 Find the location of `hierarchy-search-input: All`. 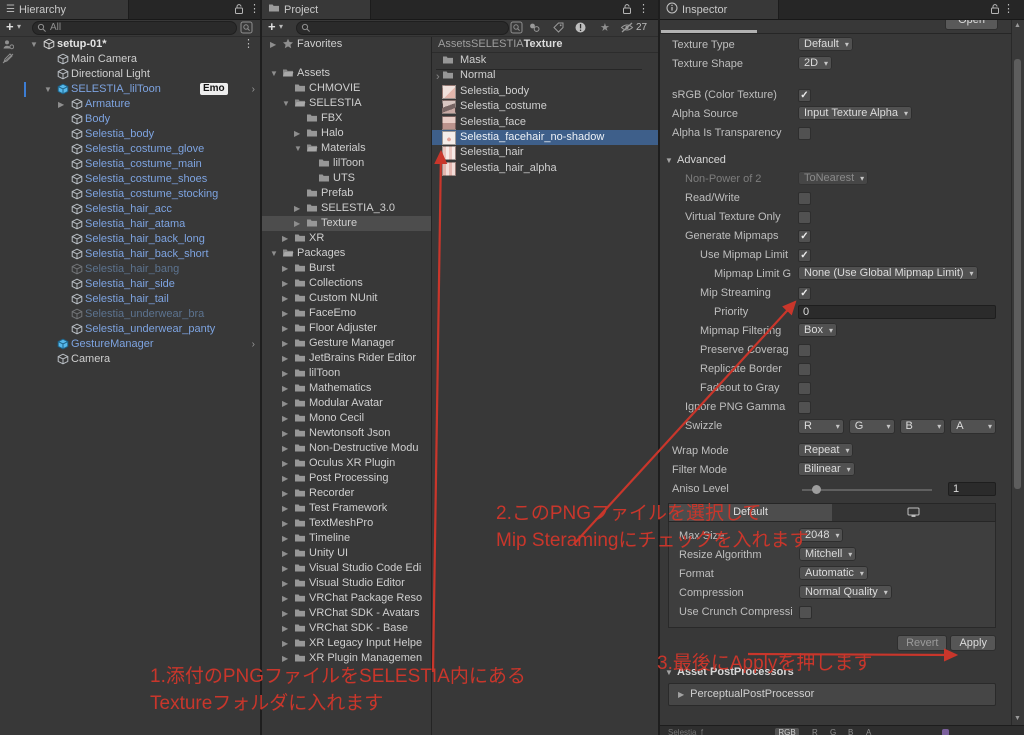

hierarchy-search-input: All is located at coordinates (134, 28).